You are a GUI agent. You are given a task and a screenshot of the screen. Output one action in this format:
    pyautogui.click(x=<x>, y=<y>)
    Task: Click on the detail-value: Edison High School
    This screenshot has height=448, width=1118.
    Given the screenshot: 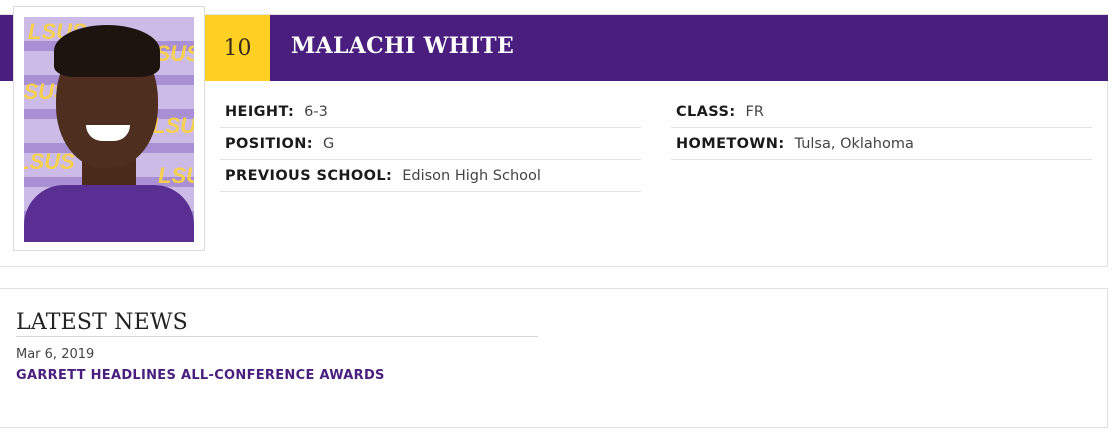 What is the action you would take?
    pyautogui.click(x=471, y=175)
    